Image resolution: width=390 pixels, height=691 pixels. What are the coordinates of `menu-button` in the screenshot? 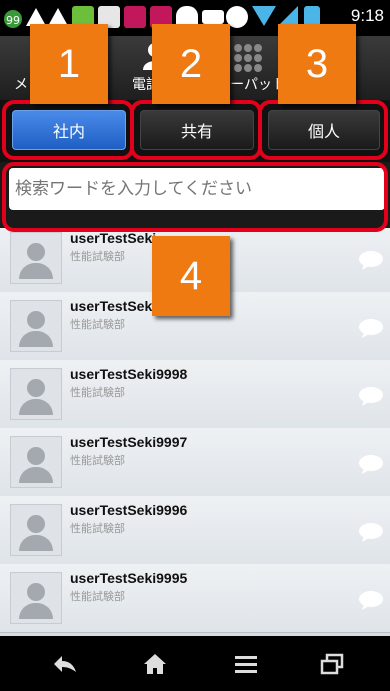 It's located at (246, 664).